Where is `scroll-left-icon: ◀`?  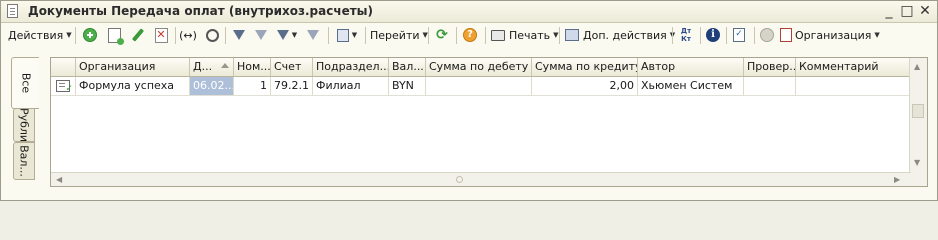 scroll-left-icon: ◀ is located at coordinates (59, 179).